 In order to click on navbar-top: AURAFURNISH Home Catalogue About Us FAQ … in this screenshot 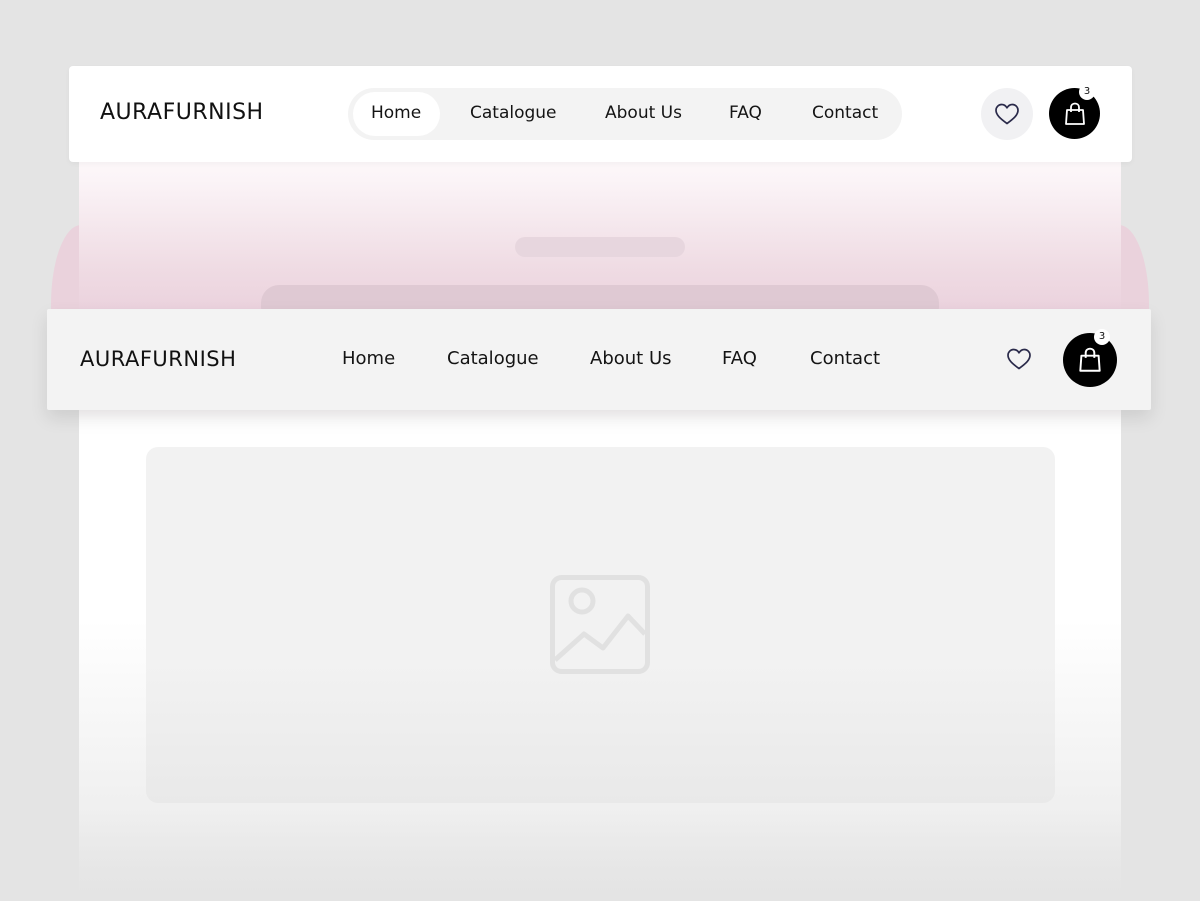, I will do `click(600, 114)`.